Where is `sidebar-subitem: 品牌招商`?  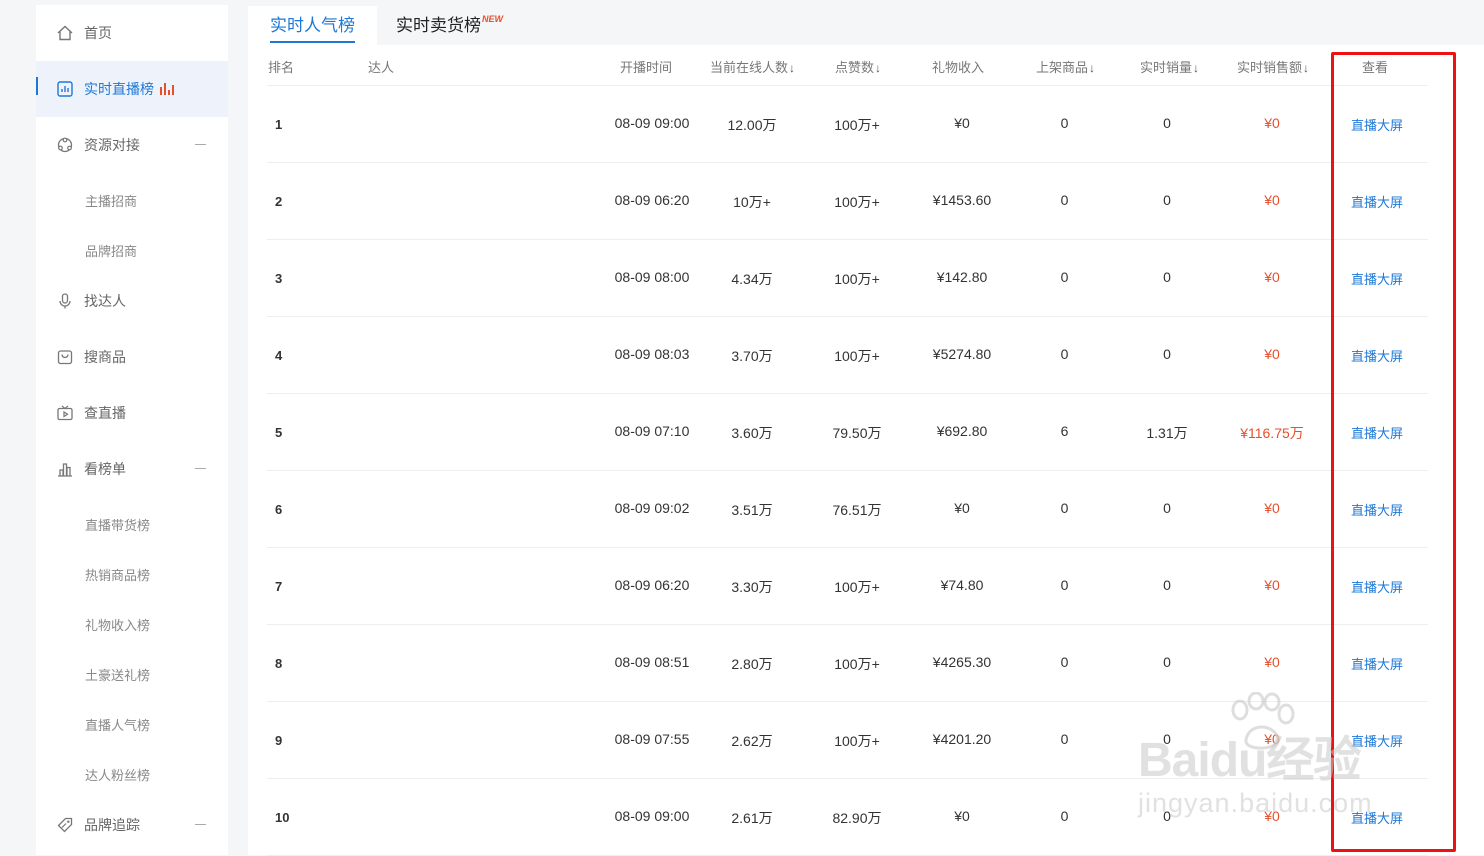 sidebar-subitem: 品牌招商 is located at coordinates (132, 250).